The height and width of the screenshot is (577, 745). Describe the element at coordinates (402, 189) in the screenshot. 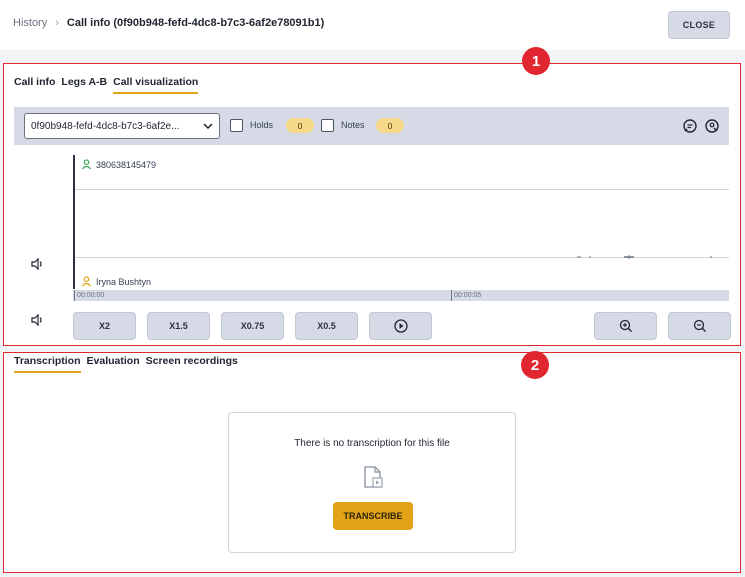

I see `participant-top-track` at that location.